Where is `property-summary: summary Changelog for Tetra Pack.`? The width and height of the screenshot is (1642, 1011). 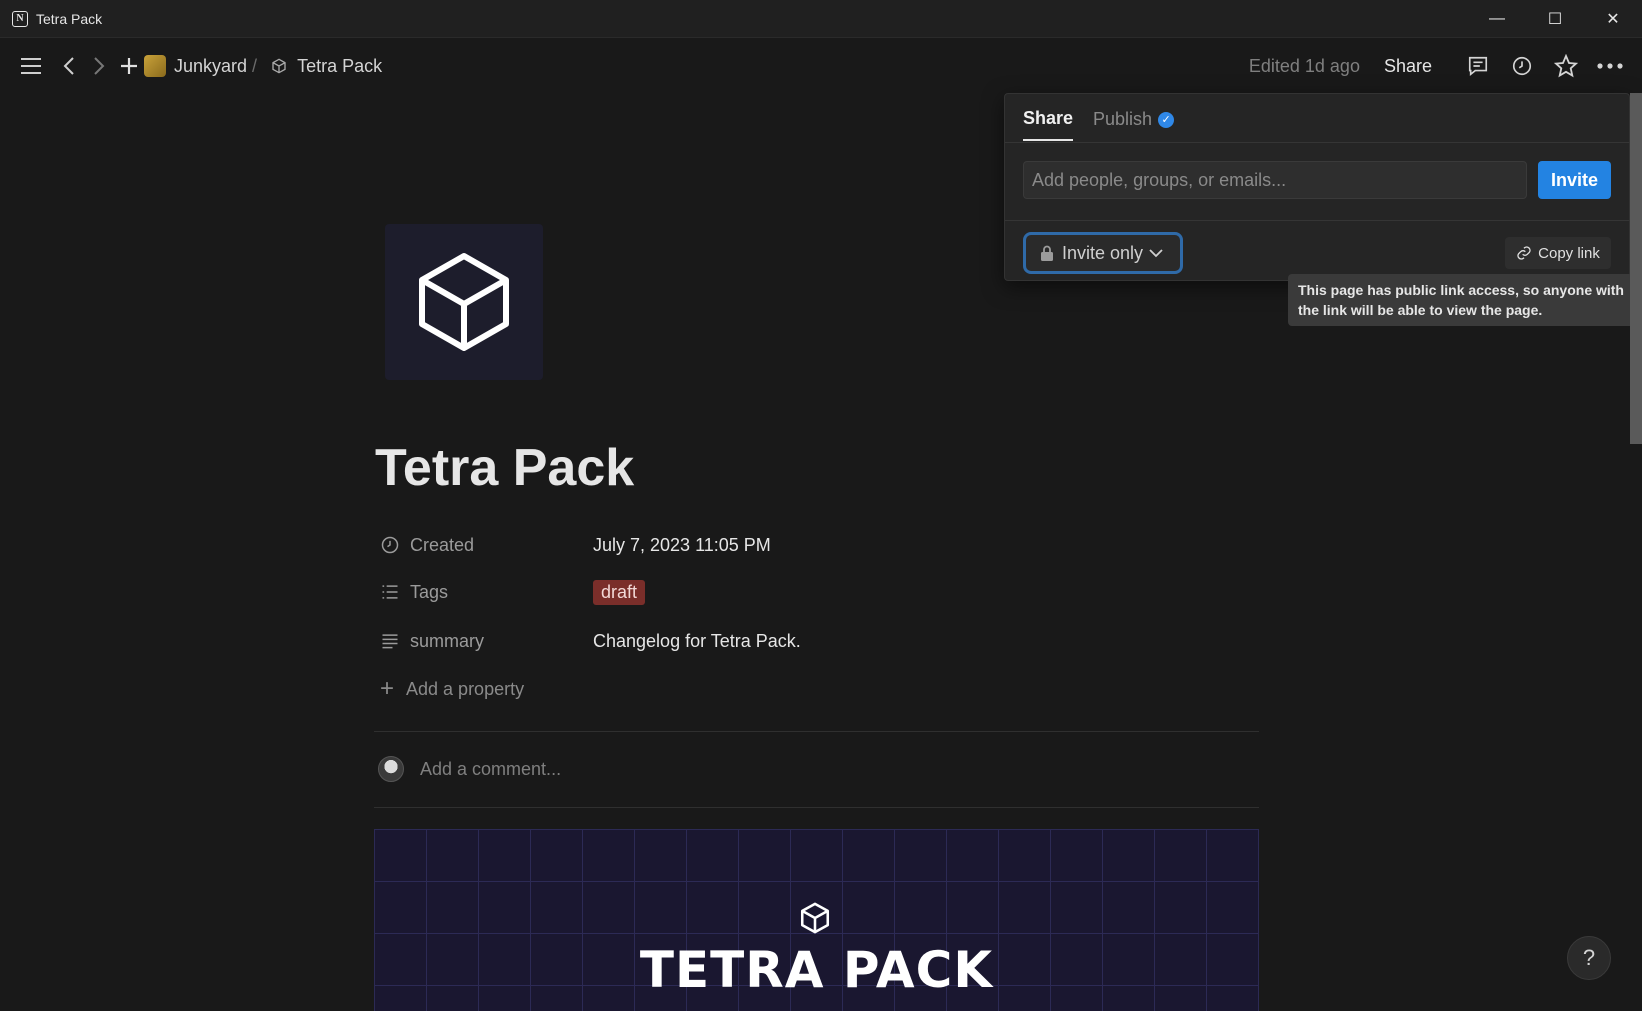
property-summary: summary Changelog for Tetra Pack. is located at coordinates (590, 641).